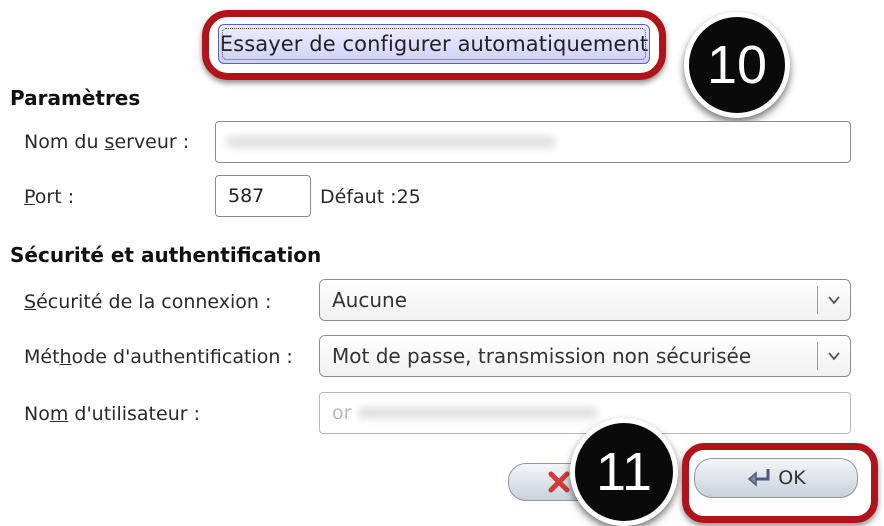 The width and height of the screenshot is (884, 526). I want to click on port-label: Port :, so click(49, 197).